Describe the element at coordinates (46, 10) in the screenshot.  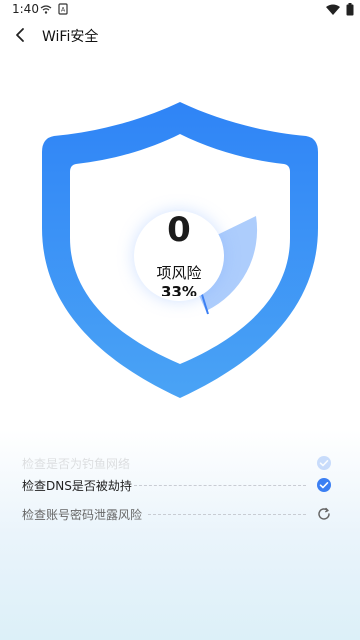
I see `wifi-signal-icon` at that location.